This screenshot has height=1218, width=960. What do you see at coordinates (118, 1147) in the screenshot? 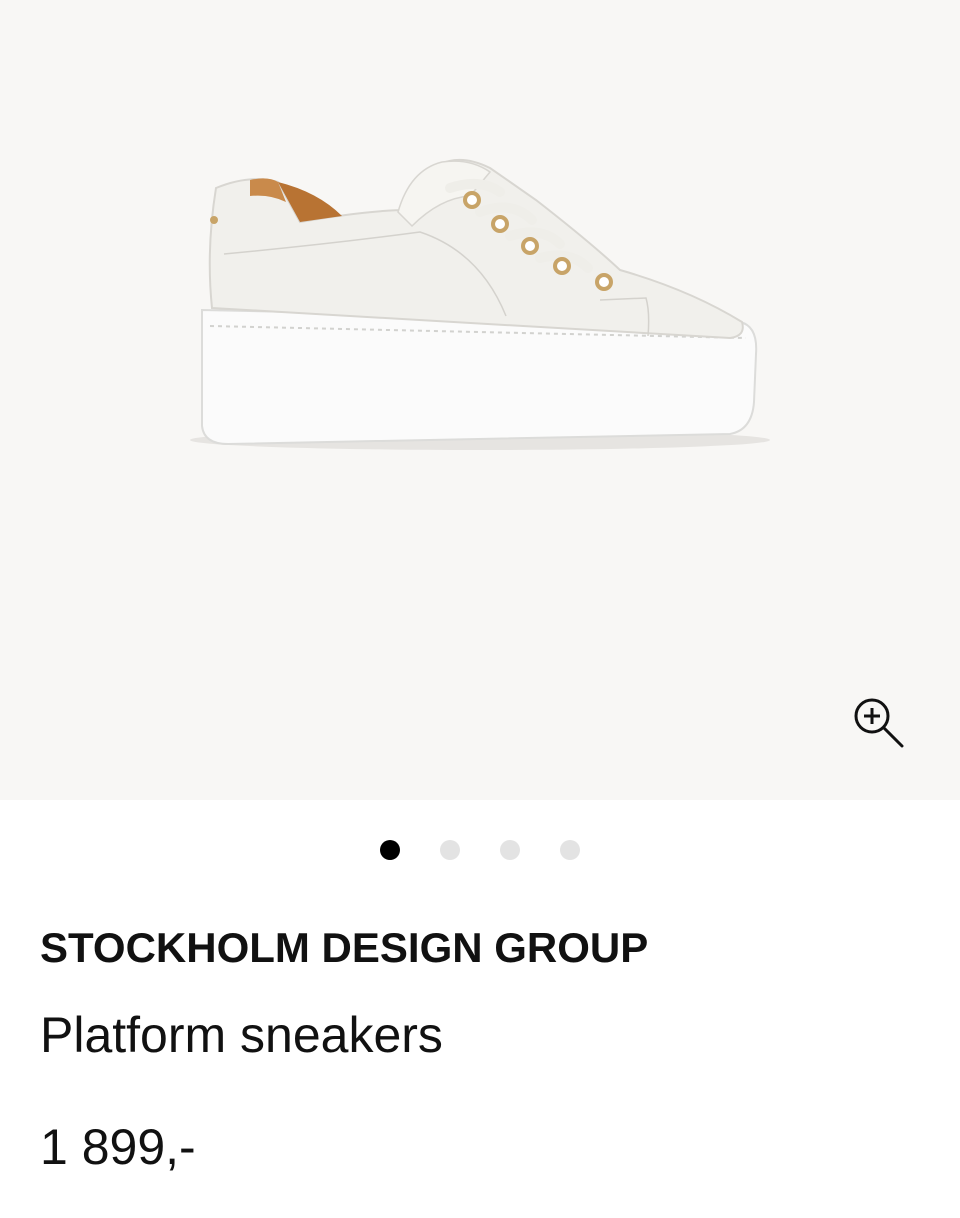
I see `product-price: 1 899,-` at bounding box center [118, 1147].